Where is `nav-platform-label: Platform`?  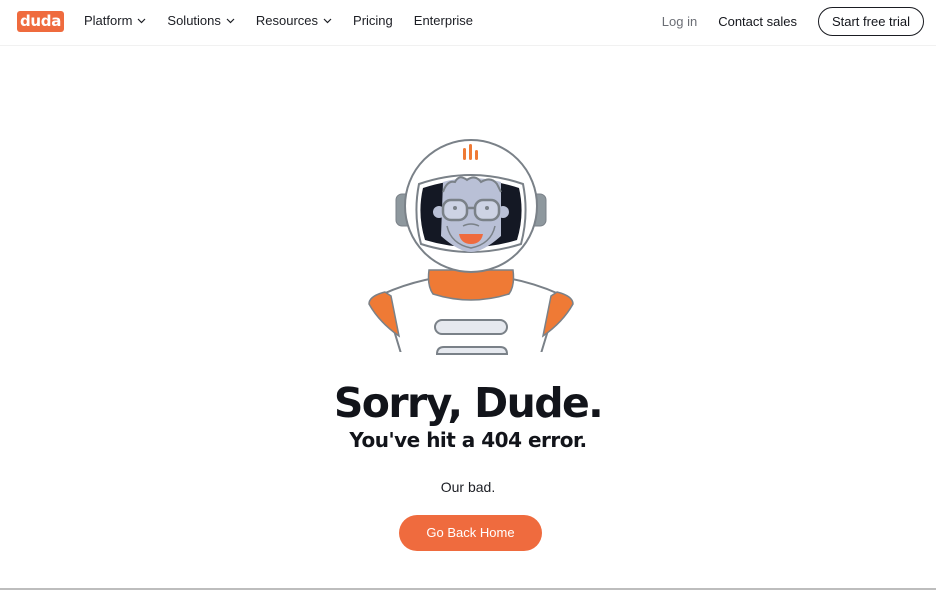
nav-platform-label: Platform is located at coordinates (108, 20).